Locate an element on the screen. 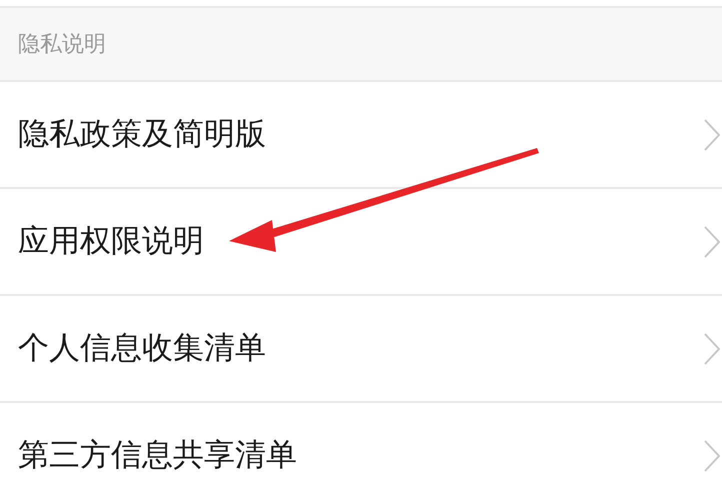  item-label: 应用权限说明 is located at coordinates (111, 242).